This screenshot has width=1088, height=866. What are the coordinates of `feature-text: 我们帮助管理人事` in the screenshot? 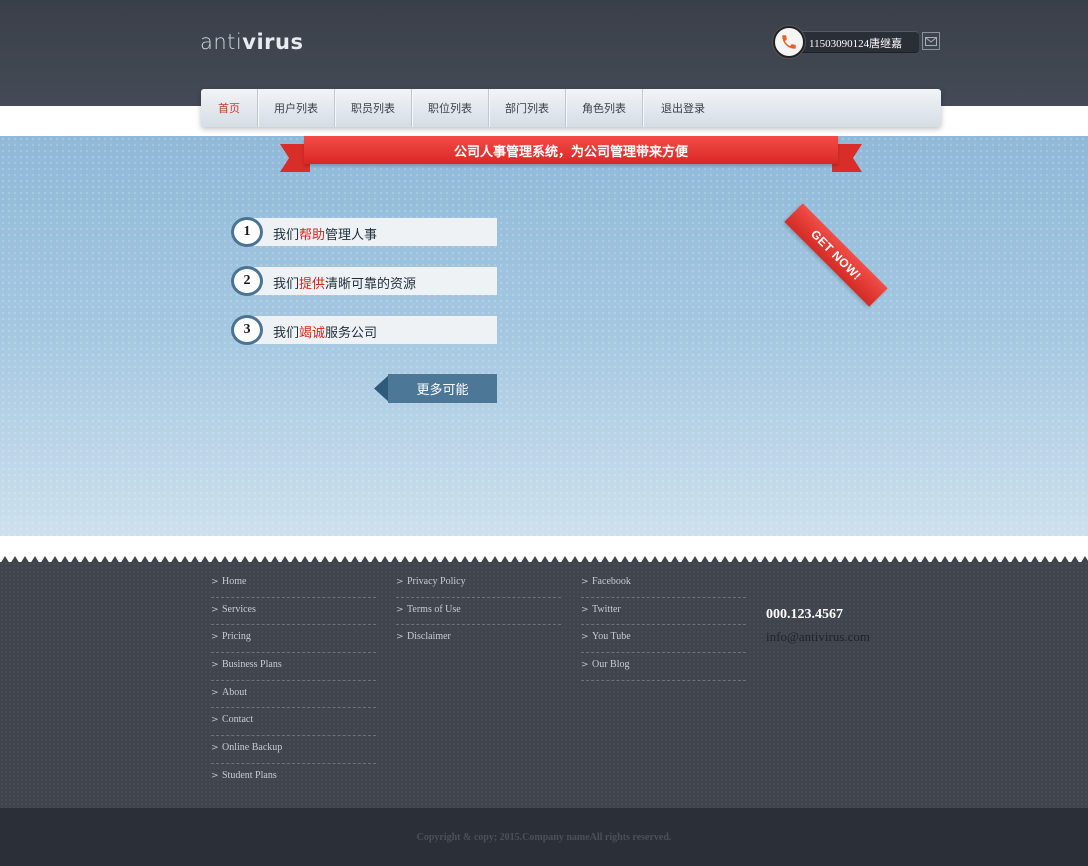 It's located at (325, 233).